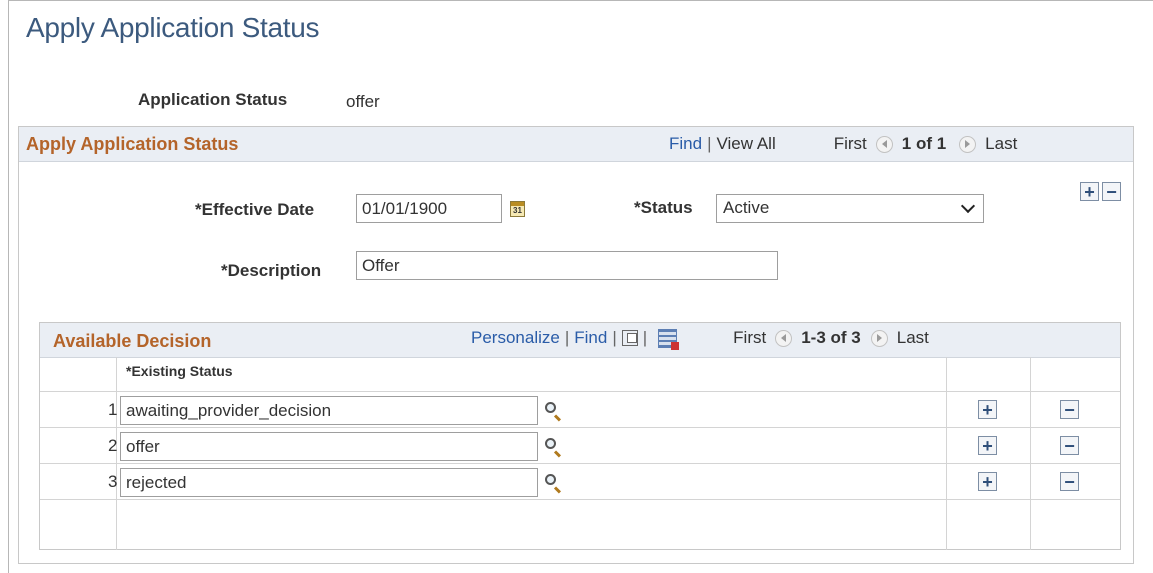 Image resolution: width=1153 pixels, height=573 pixels. Describe the element at coordinates (912, 337) in the screenshot. I see `grid-last-label: Last` at that location.